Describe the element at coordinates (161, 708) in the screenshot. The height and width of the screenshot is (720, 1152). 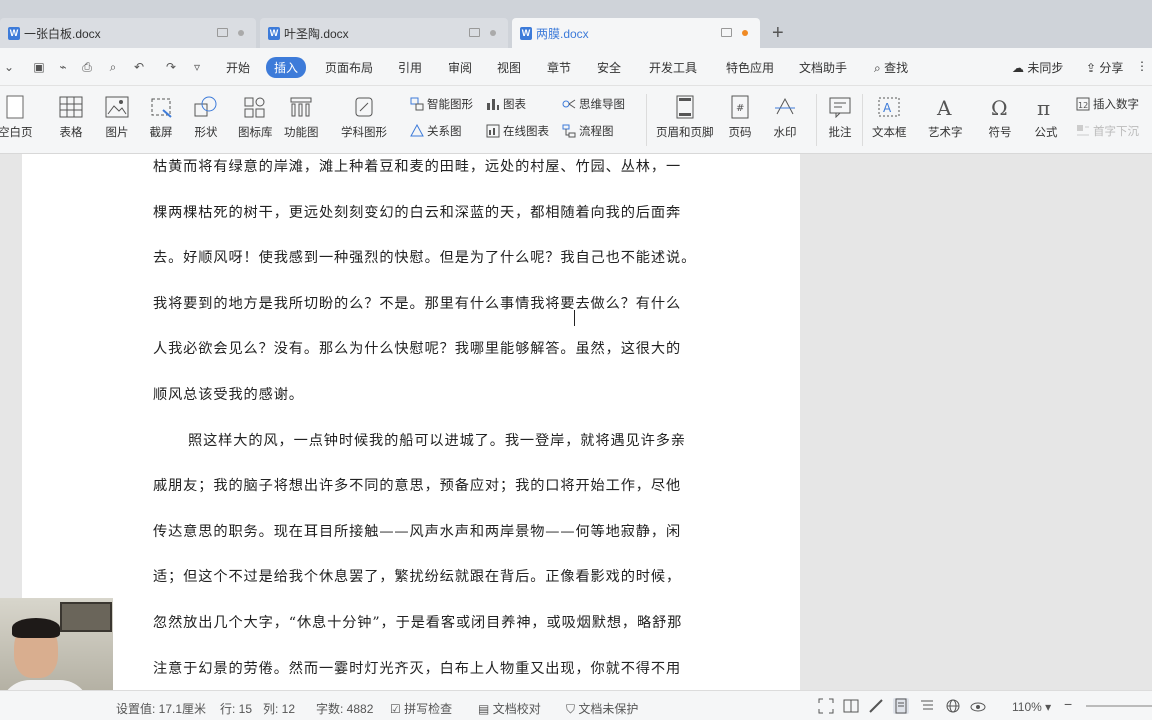
I see `status-setting-value: 设置值: 17.1厘米` at that location.